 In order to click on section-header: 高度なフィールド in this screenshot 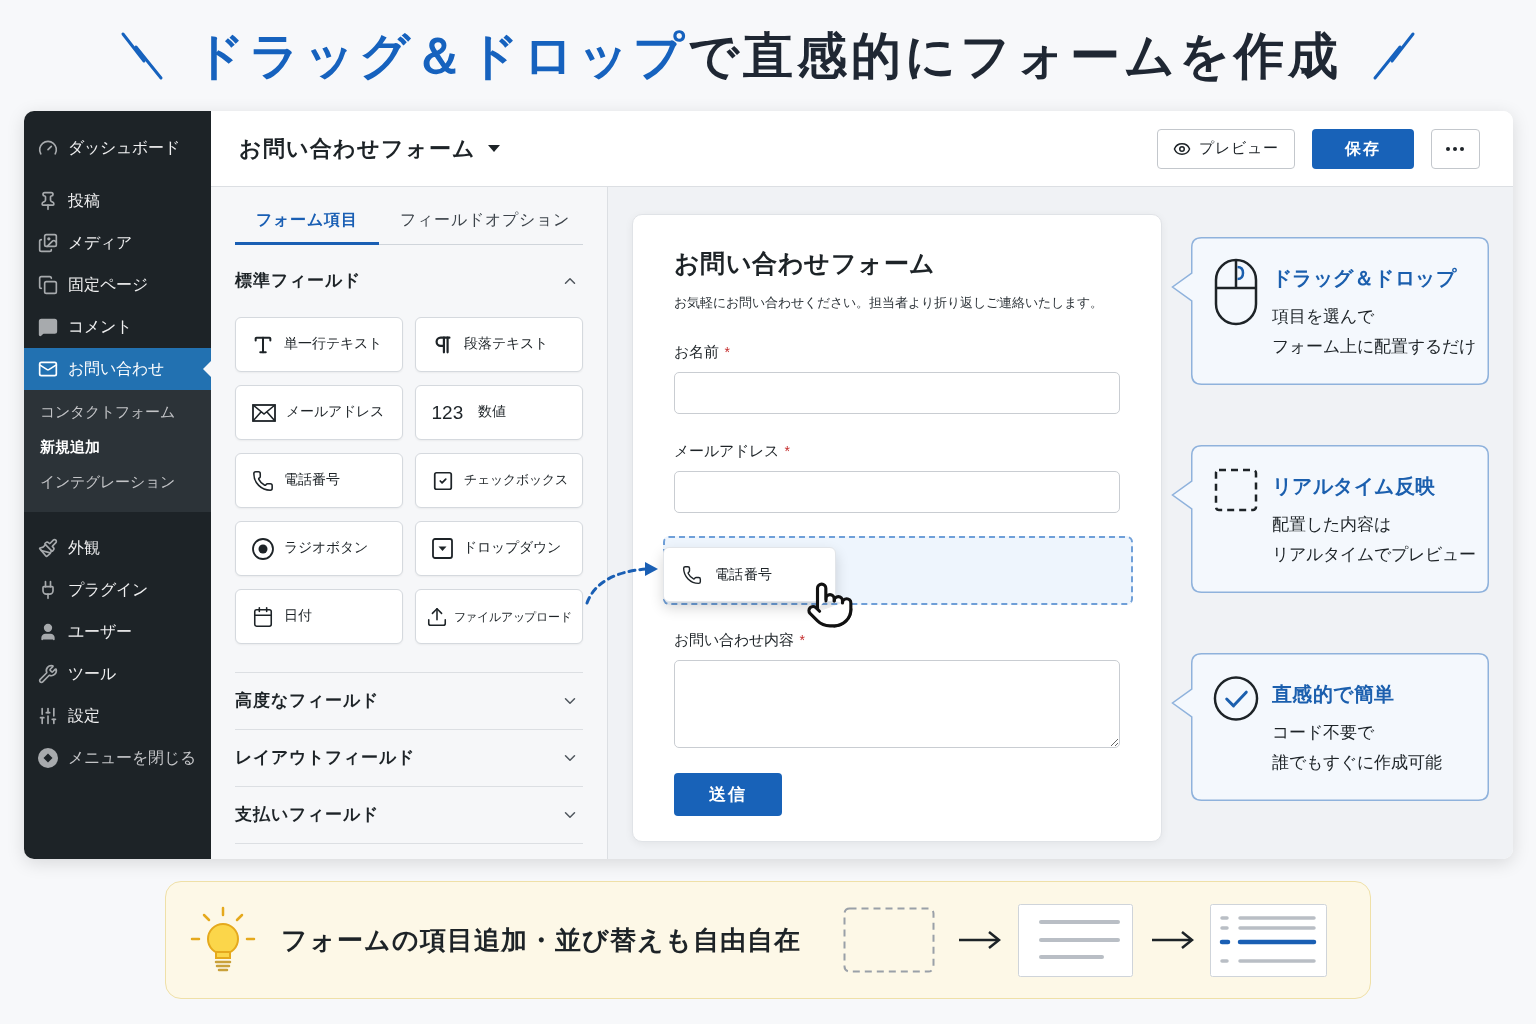, I will do `click(408, 701)`.